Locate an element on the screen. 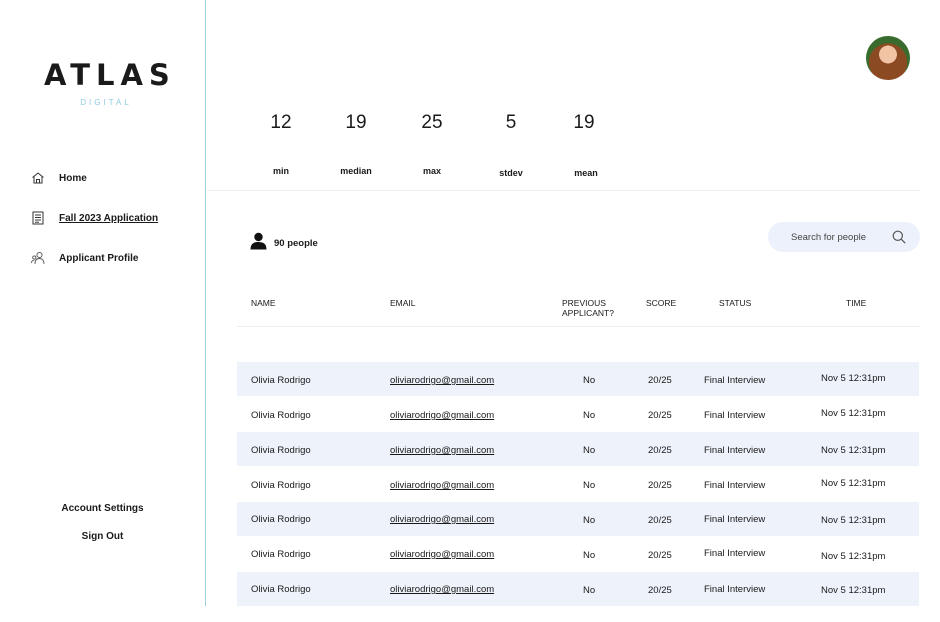  sidebar-item-label: Home is located at coordinates (73, 178).